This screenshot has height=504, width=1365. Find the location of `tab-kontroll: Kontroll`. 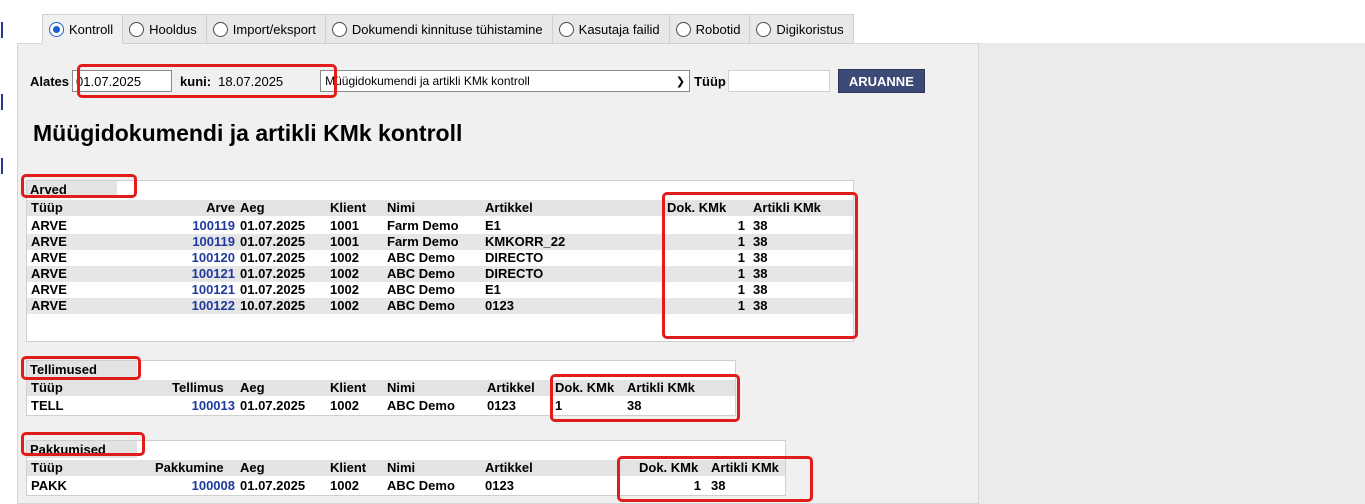

tab-kontroll: Kontroll is located at coordinates (83, 29).